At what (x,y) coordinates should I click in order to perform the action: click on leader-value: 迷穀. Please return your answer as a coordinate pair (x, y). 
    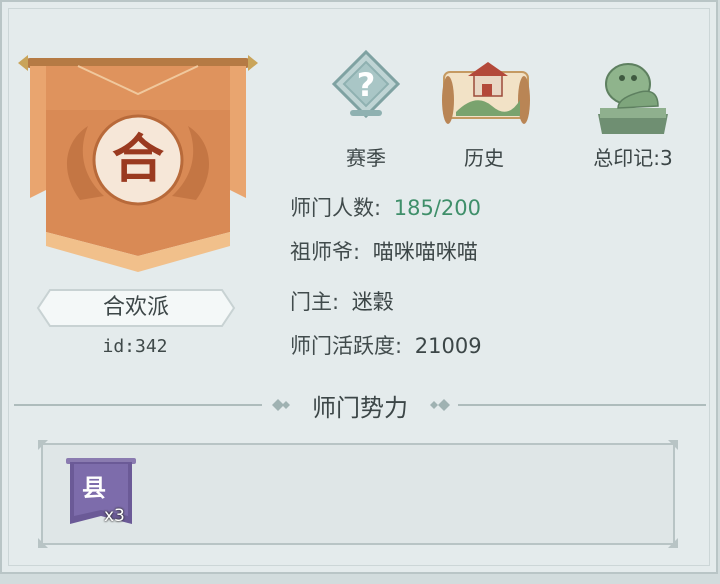
    Looking at the image, I should click on (372, 302).